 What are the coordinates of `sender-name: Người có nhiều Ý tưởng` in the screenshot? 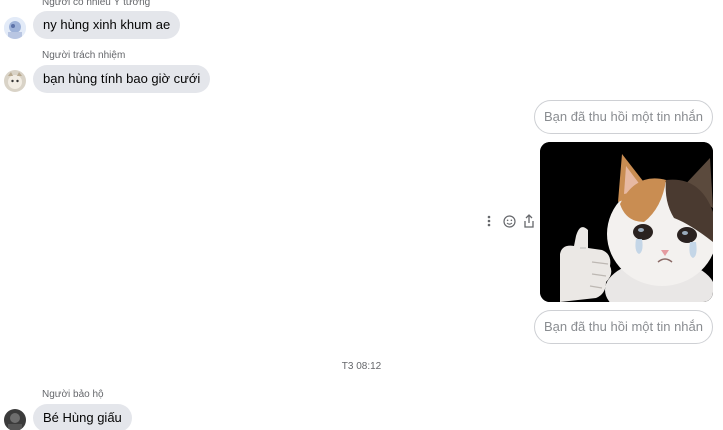 It's located at (96, 4).